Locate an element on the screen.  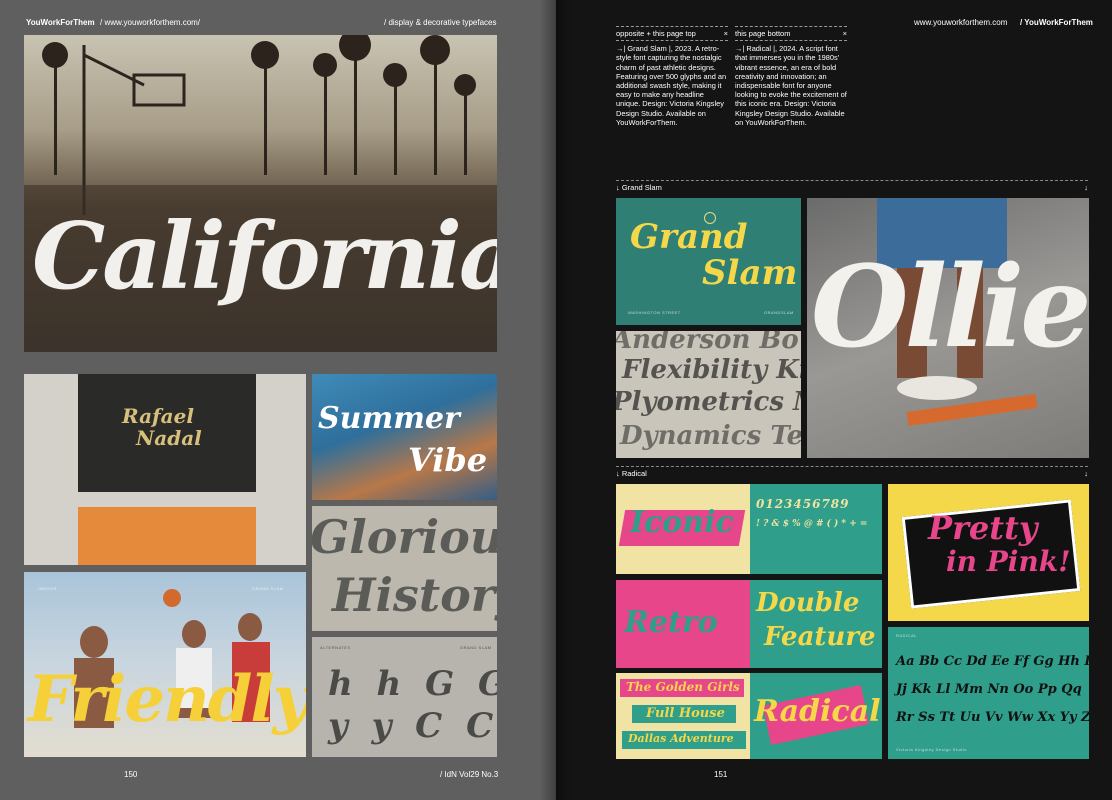
grand-caption-right: GRANDSLAM is located at coordinates (779, 312).